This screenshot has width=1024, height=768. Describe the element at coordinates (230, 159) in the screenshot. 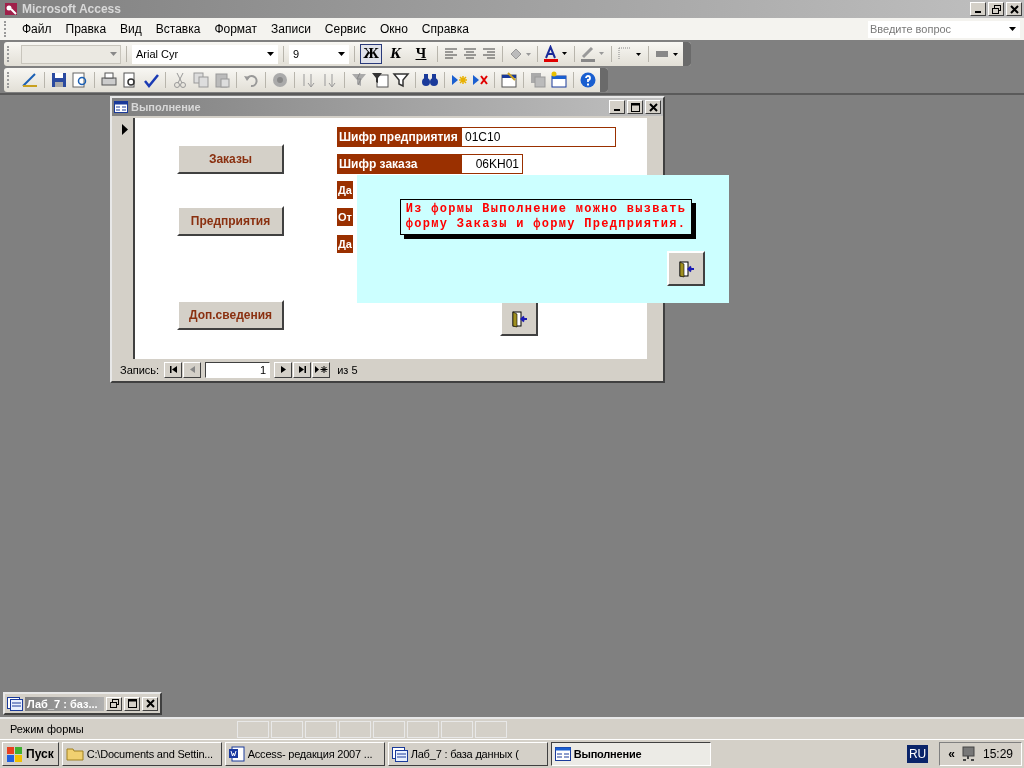

I see `form-command-button: Заказы` at that location.